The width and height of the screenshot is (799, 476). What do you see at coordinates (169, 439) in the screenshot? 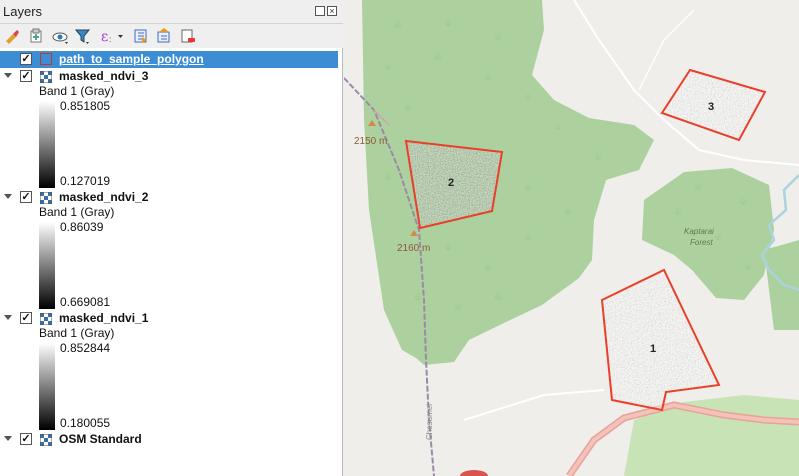
I see `layer-row-osm-standard: ✓ OSM Standard` at bounding box center [169, 439].